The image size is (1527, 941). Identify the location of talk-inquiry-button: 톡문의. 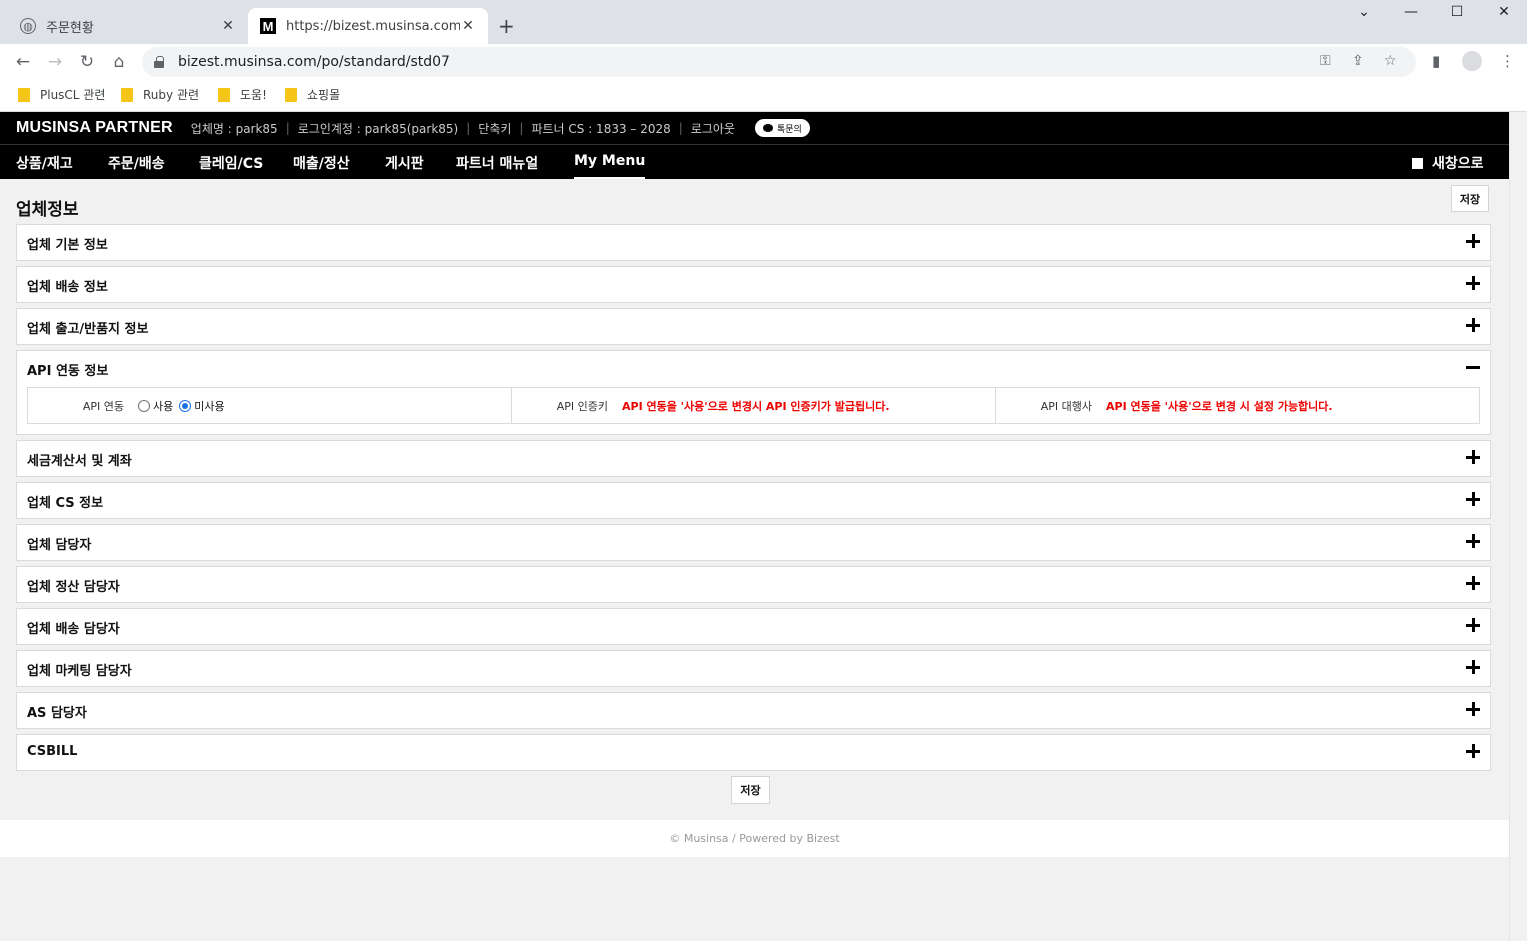
(782, 128).